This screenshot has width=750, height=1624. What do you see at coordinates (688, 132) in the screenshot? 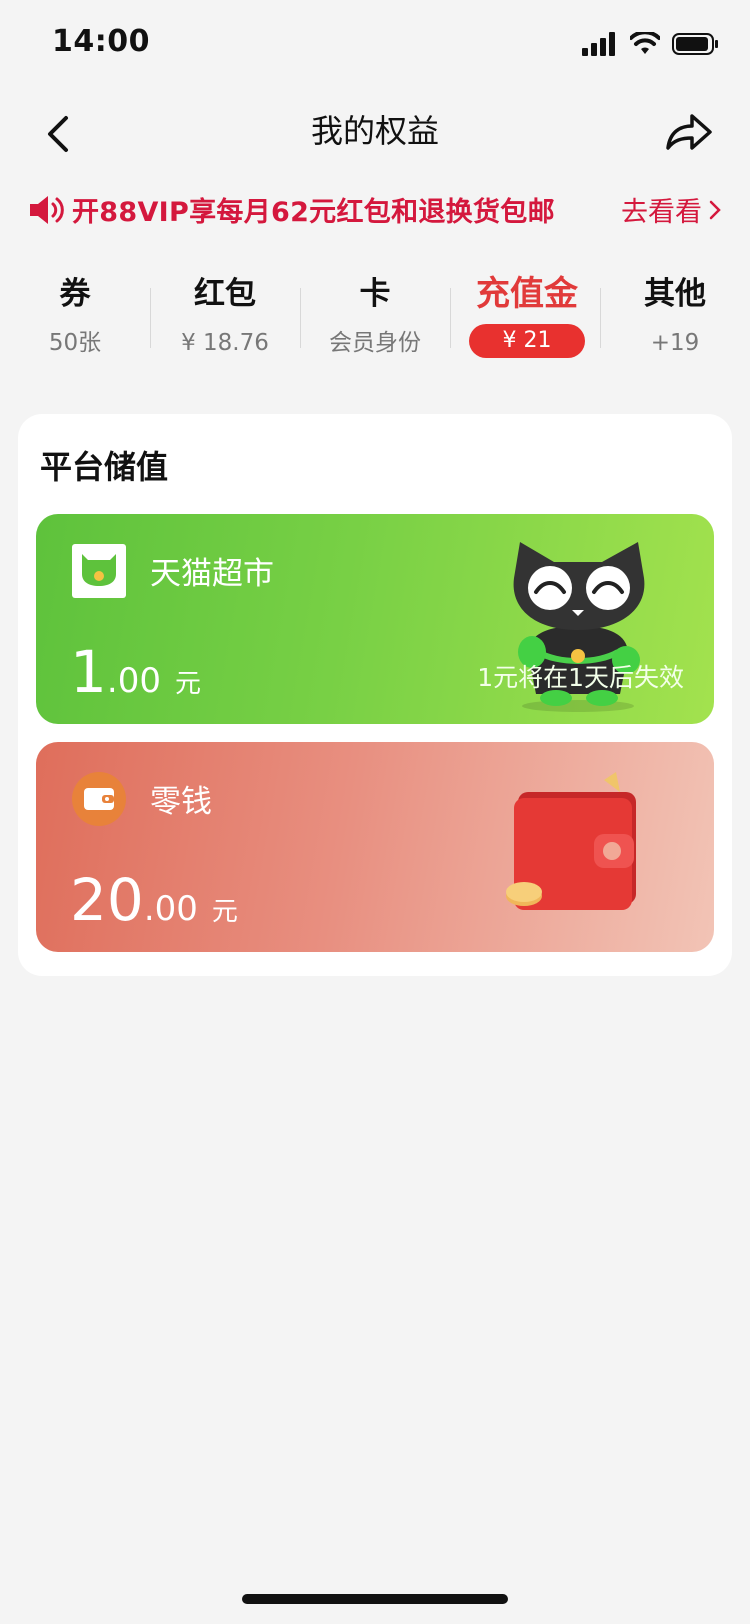
I see `share-icon` at bounding box center [688, 132].